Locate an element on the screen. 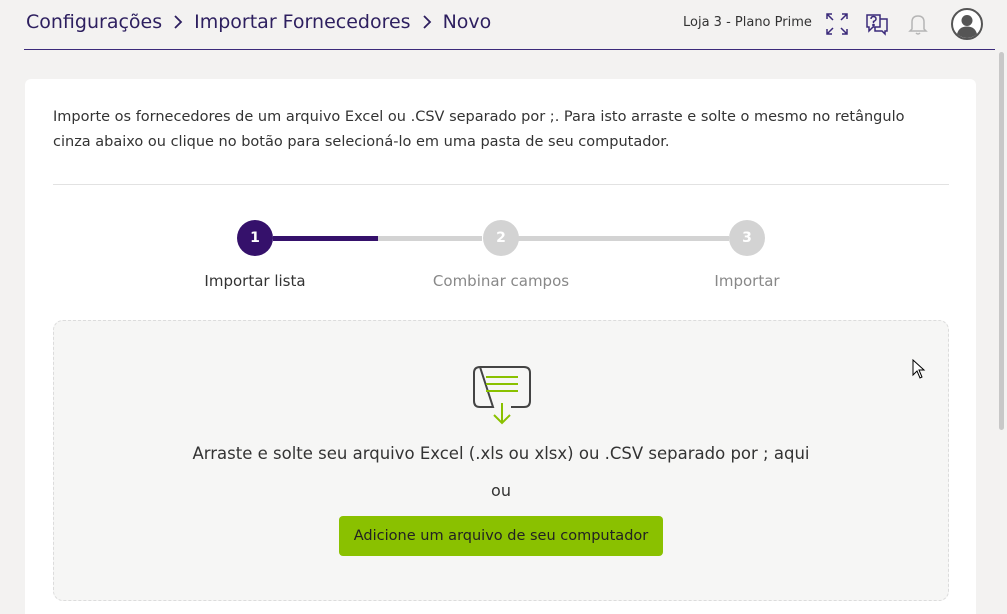 This screenshot has width=1007, height=614. help-icon is located at coordinates (877, 24).